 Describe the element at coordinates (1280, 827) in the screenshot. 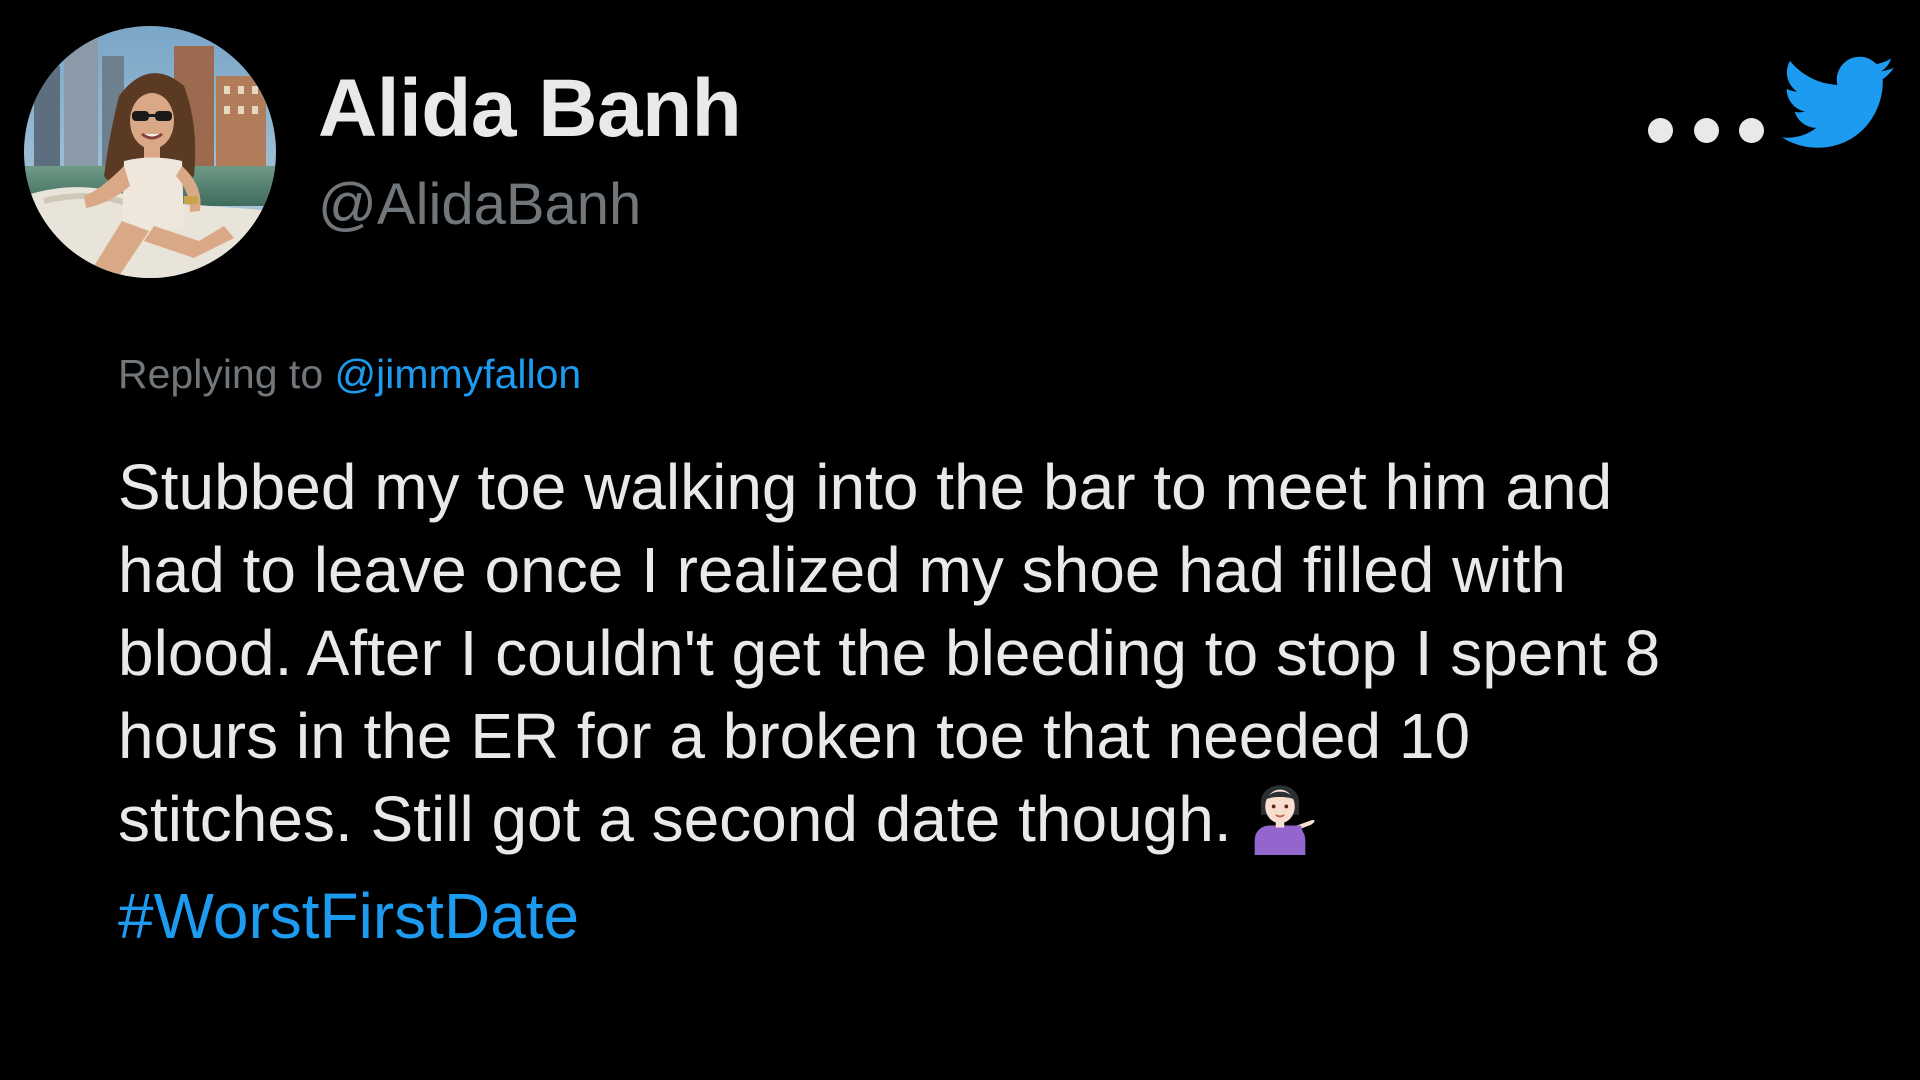

I see `person-tipping-hand-emoji-icon` at that location.